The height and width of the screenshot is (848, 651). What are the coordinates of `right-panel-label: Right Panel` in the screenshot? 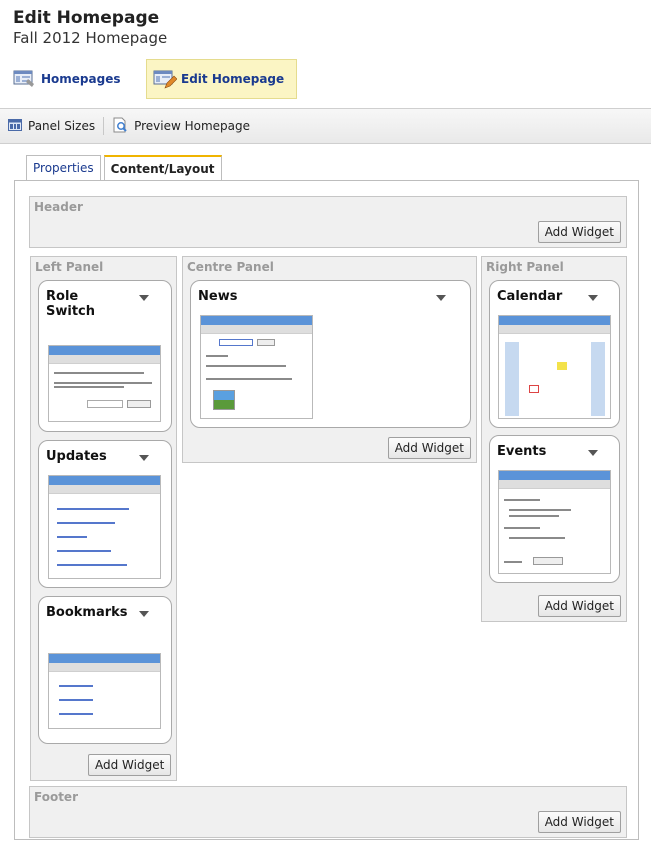 It's located at (525, 267).